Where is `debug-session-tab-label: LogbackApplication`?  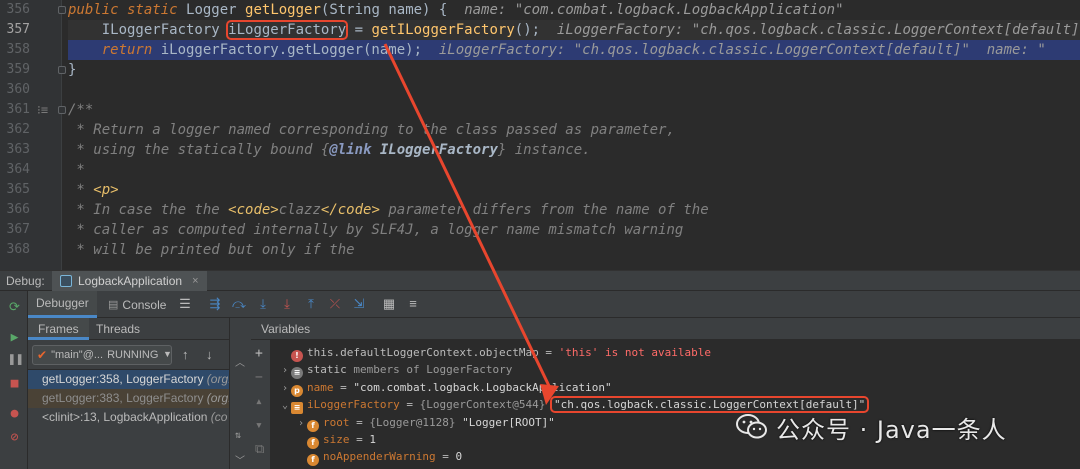 debug-session-tab-label: LogbackApplication is located at coordinates (130, 281).